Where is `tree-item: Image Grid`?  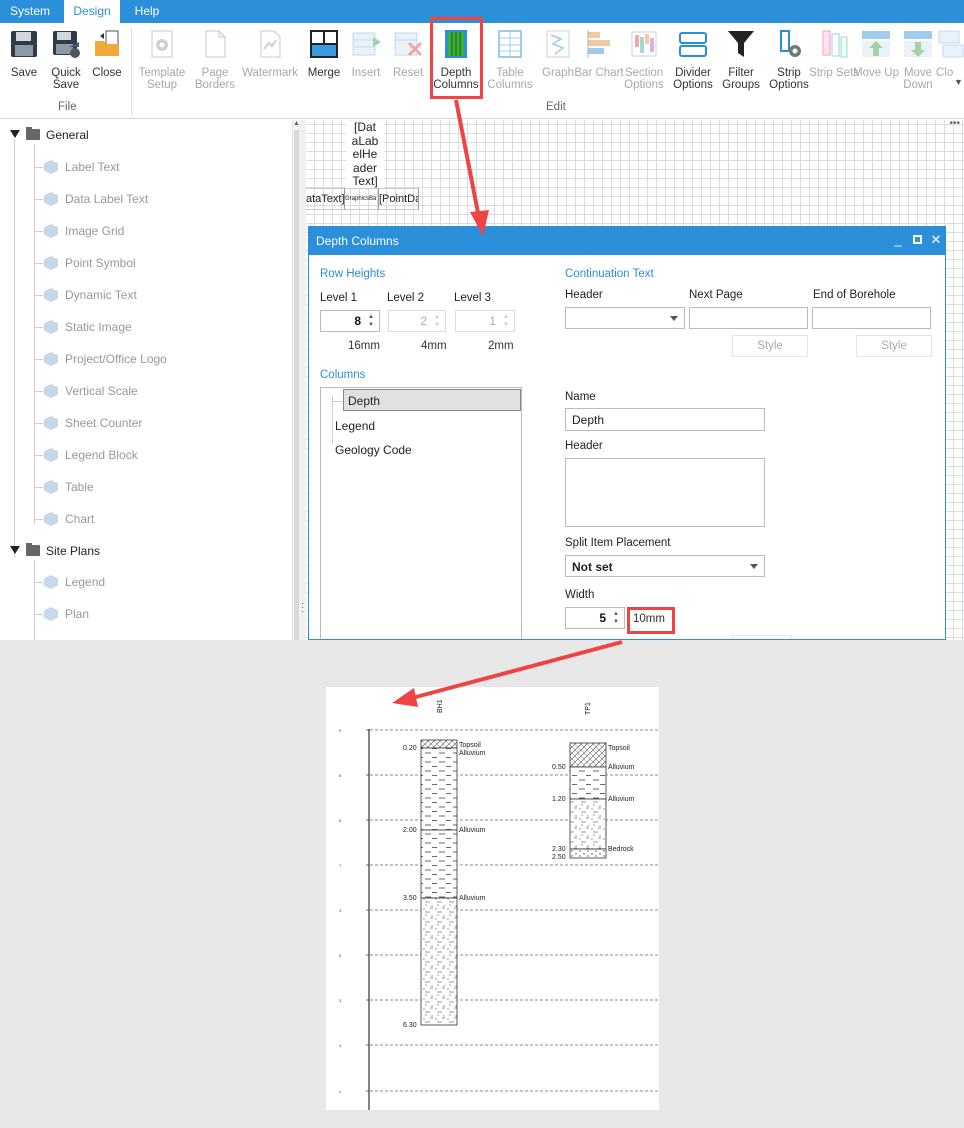 tree-item: Image Grid is located at coordinates (164, 232).